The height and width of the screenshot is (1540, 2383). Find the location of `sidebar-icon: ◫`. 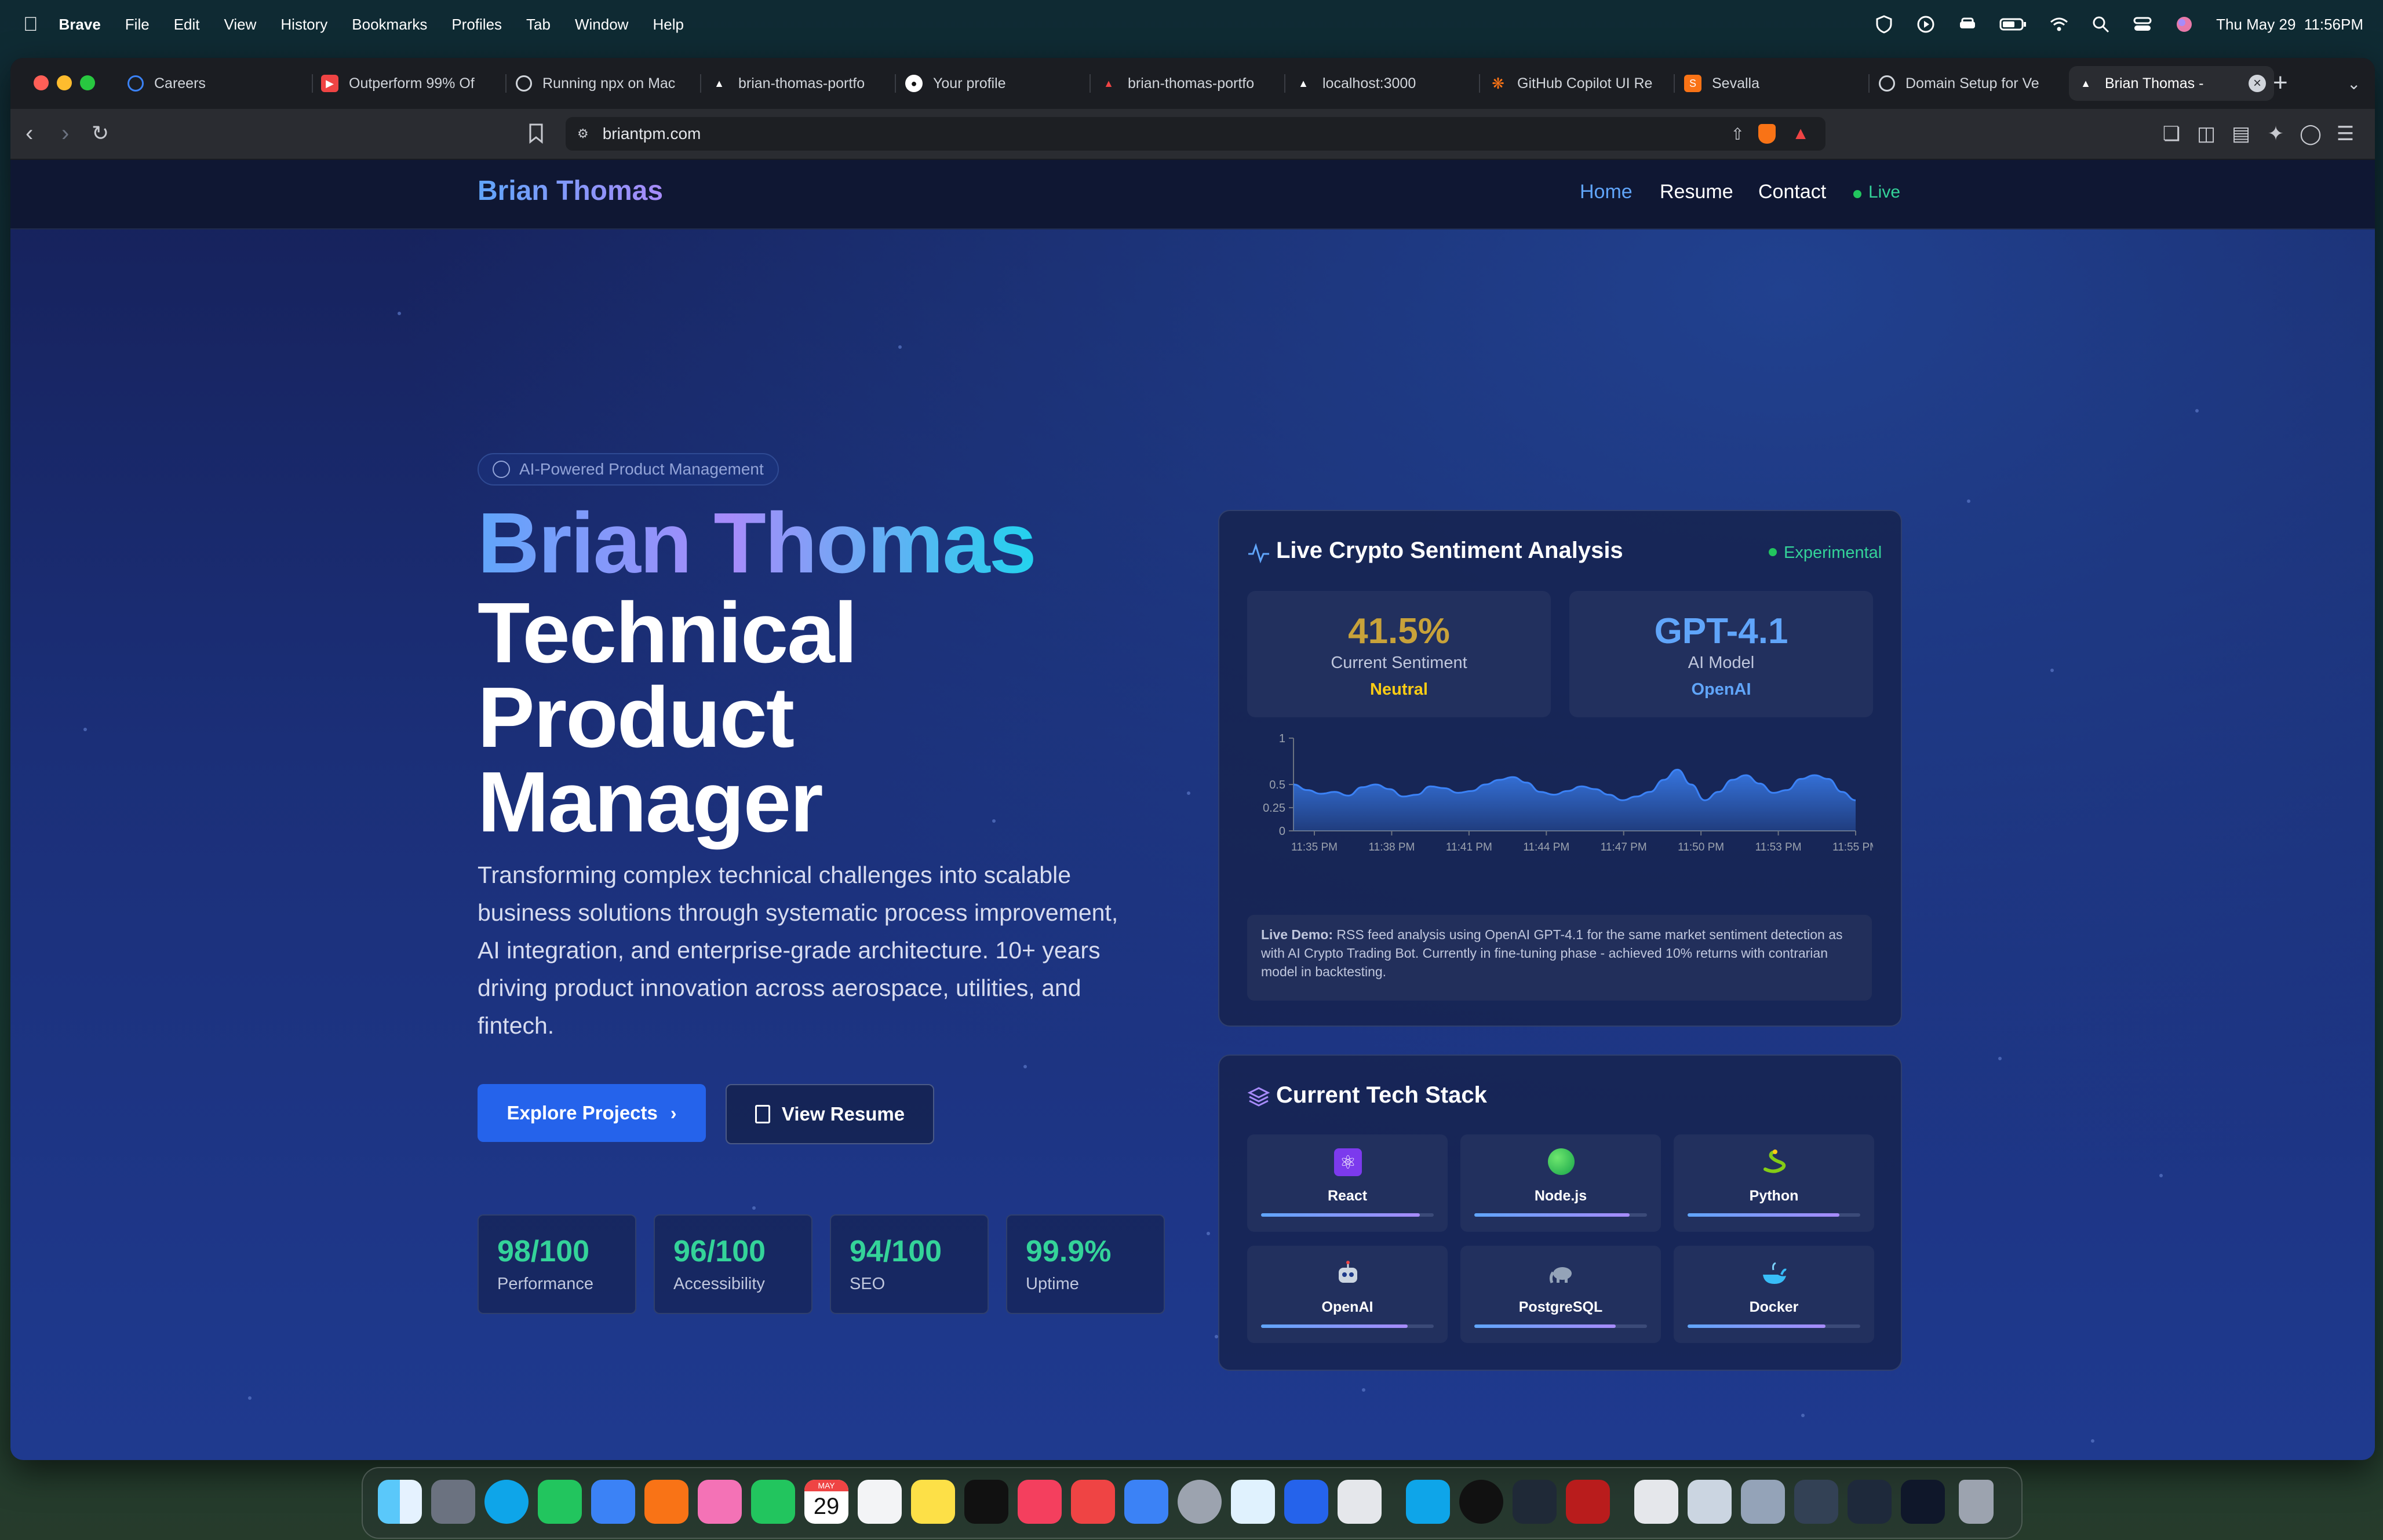

sidebar-icon: ◫ is located at coordinates (2206, 134).